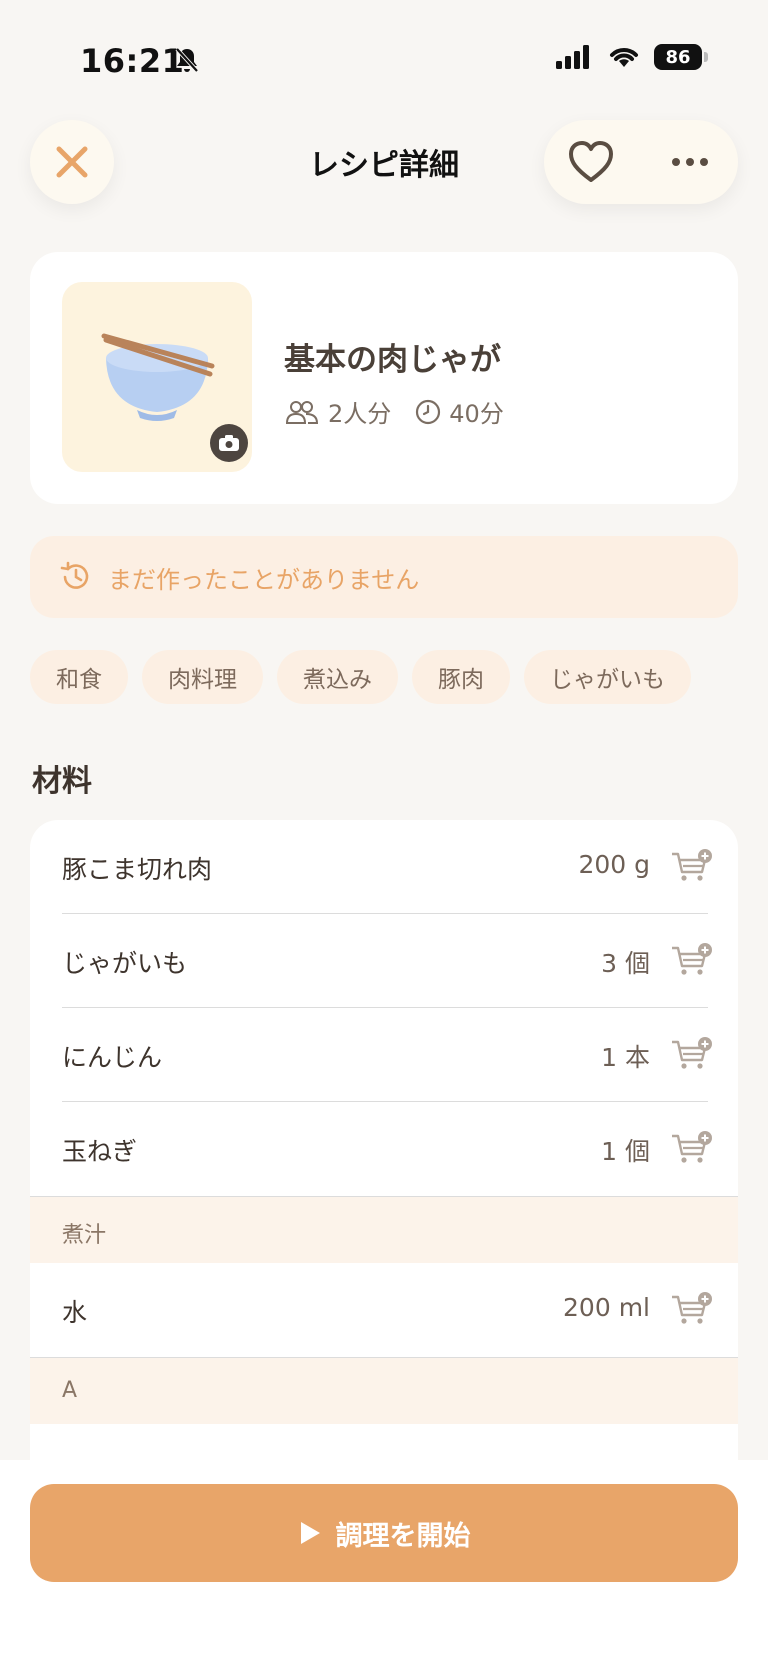 Image resolution: width=768 pixels, height=1670 pixels. What do you see at coordinates (187, 62) in the screenshot?
I see `silent-bell-icon` at bounding box center [187, 62].